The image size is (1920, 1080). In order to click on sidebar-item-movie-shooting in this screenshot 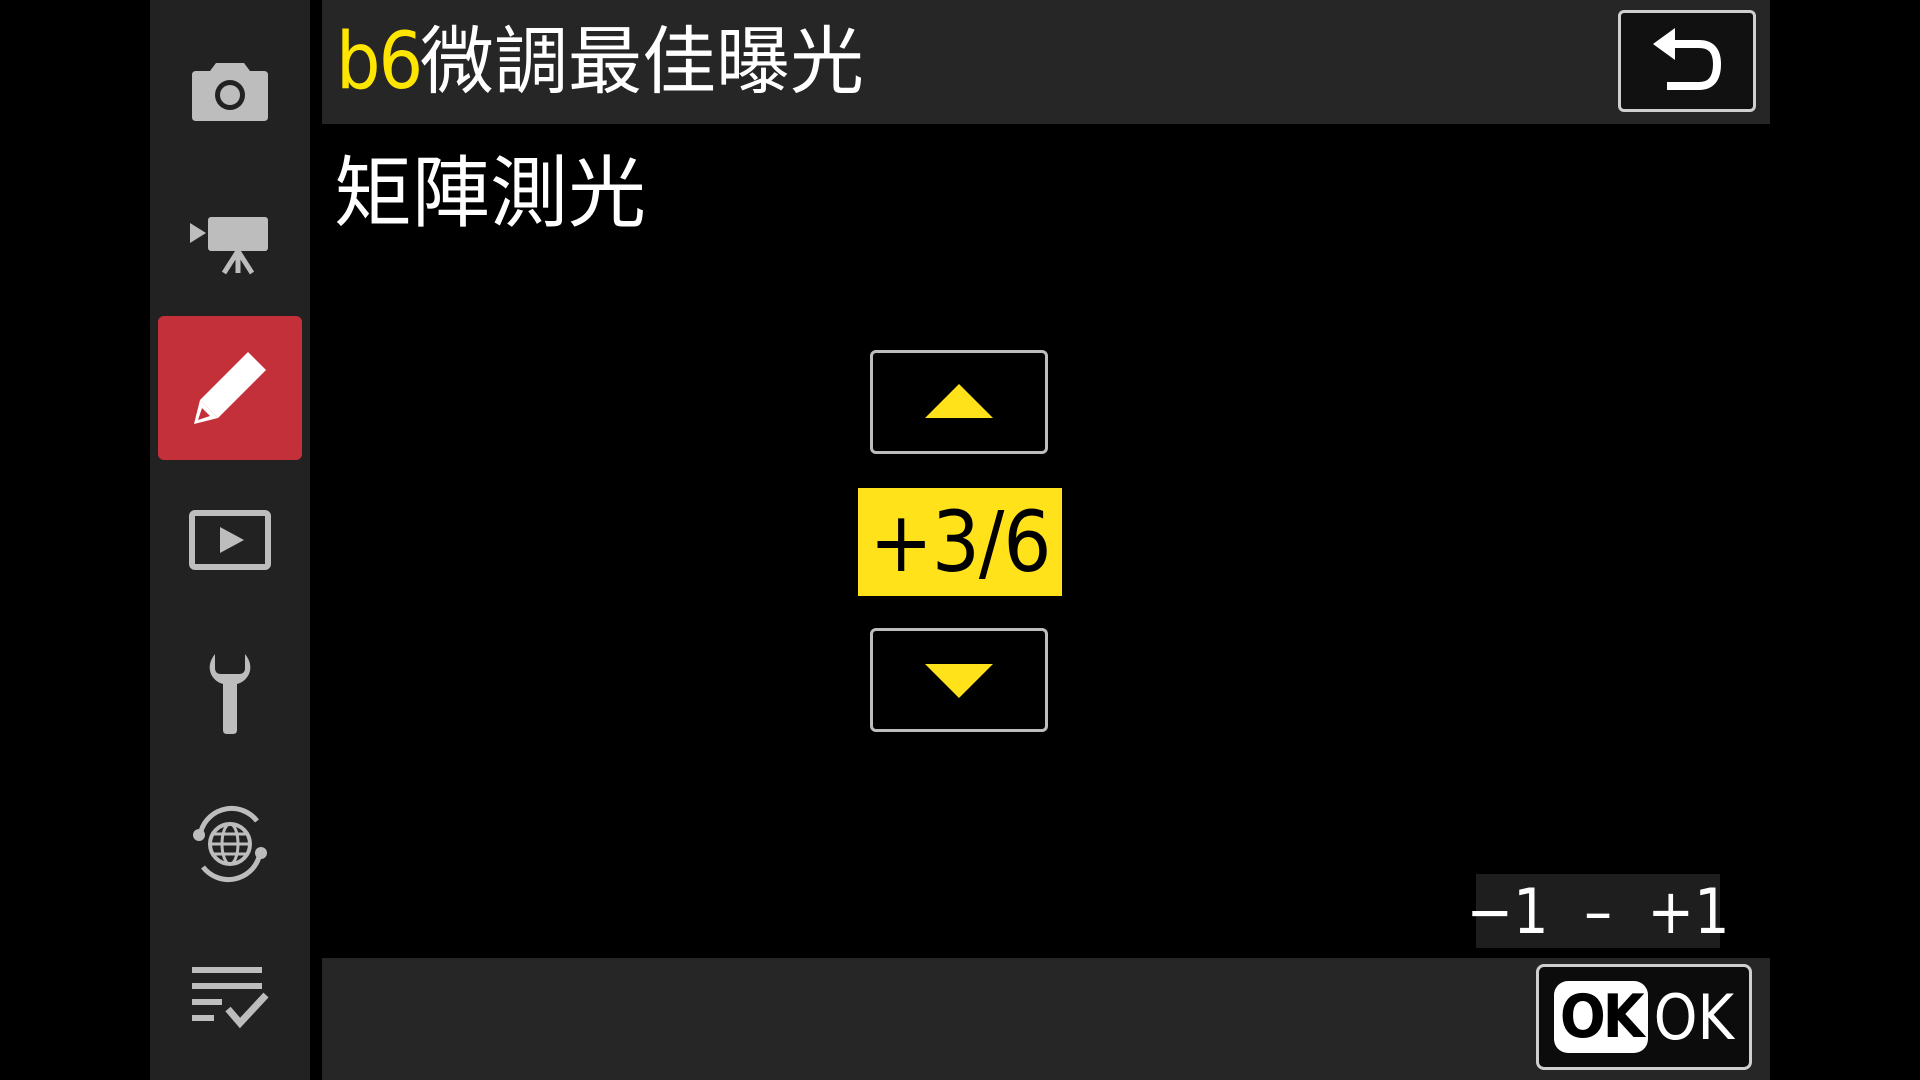, I will do `click(230, 242)`.